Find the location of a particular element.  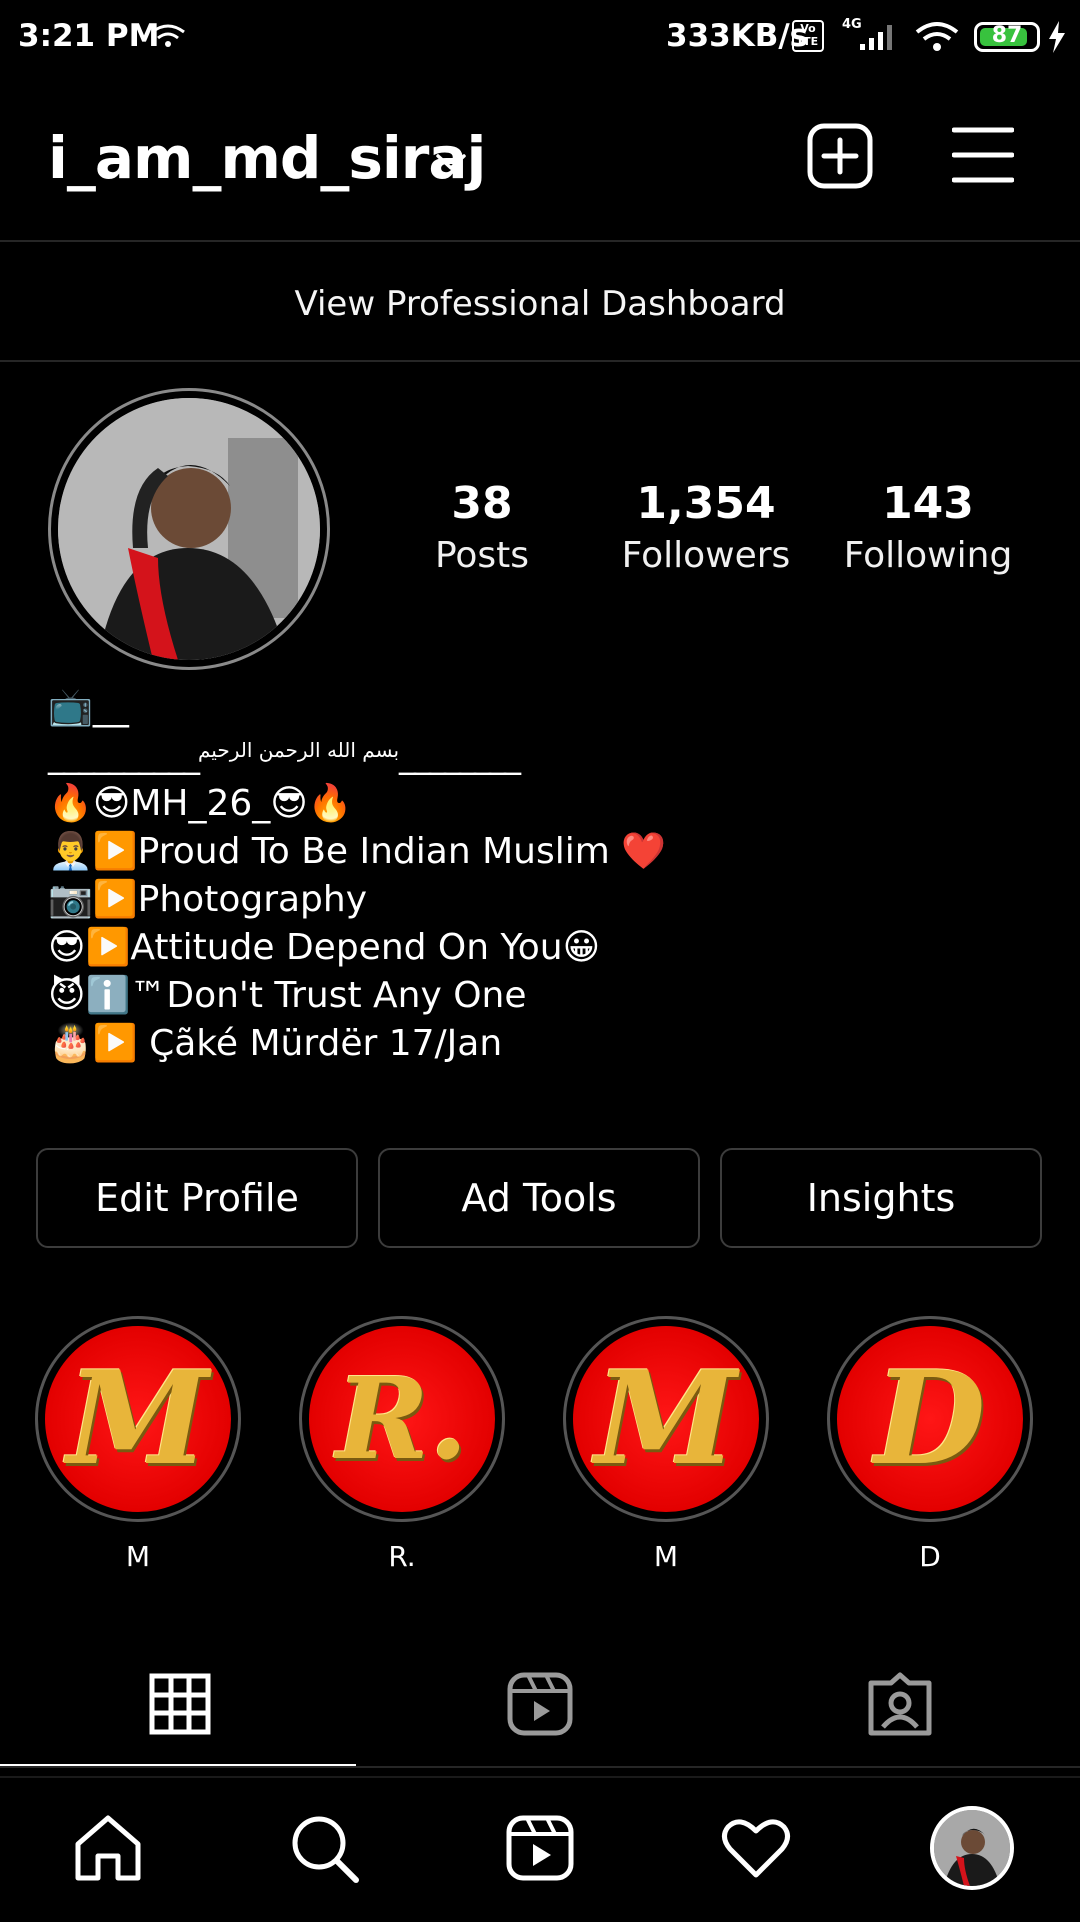

following-label: Following is located at coordinates (928, 555).